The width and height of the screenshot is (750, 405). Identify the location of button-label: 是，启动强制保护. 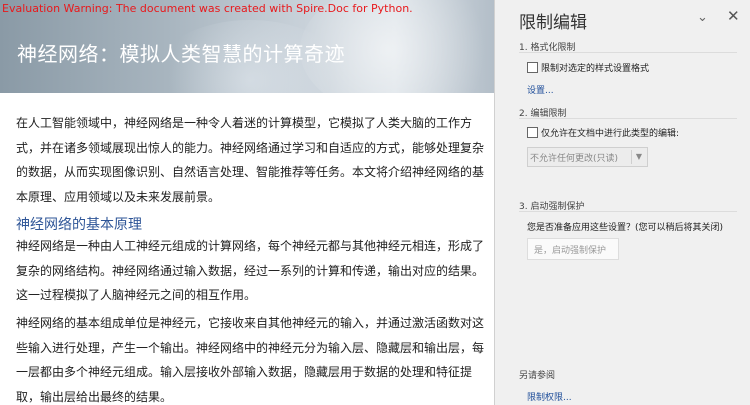
(570, 251).